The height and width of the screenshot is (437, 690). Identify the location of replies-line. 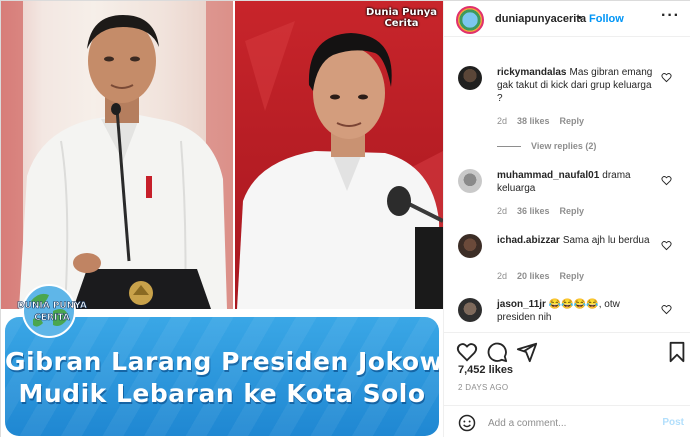
(509, 147).